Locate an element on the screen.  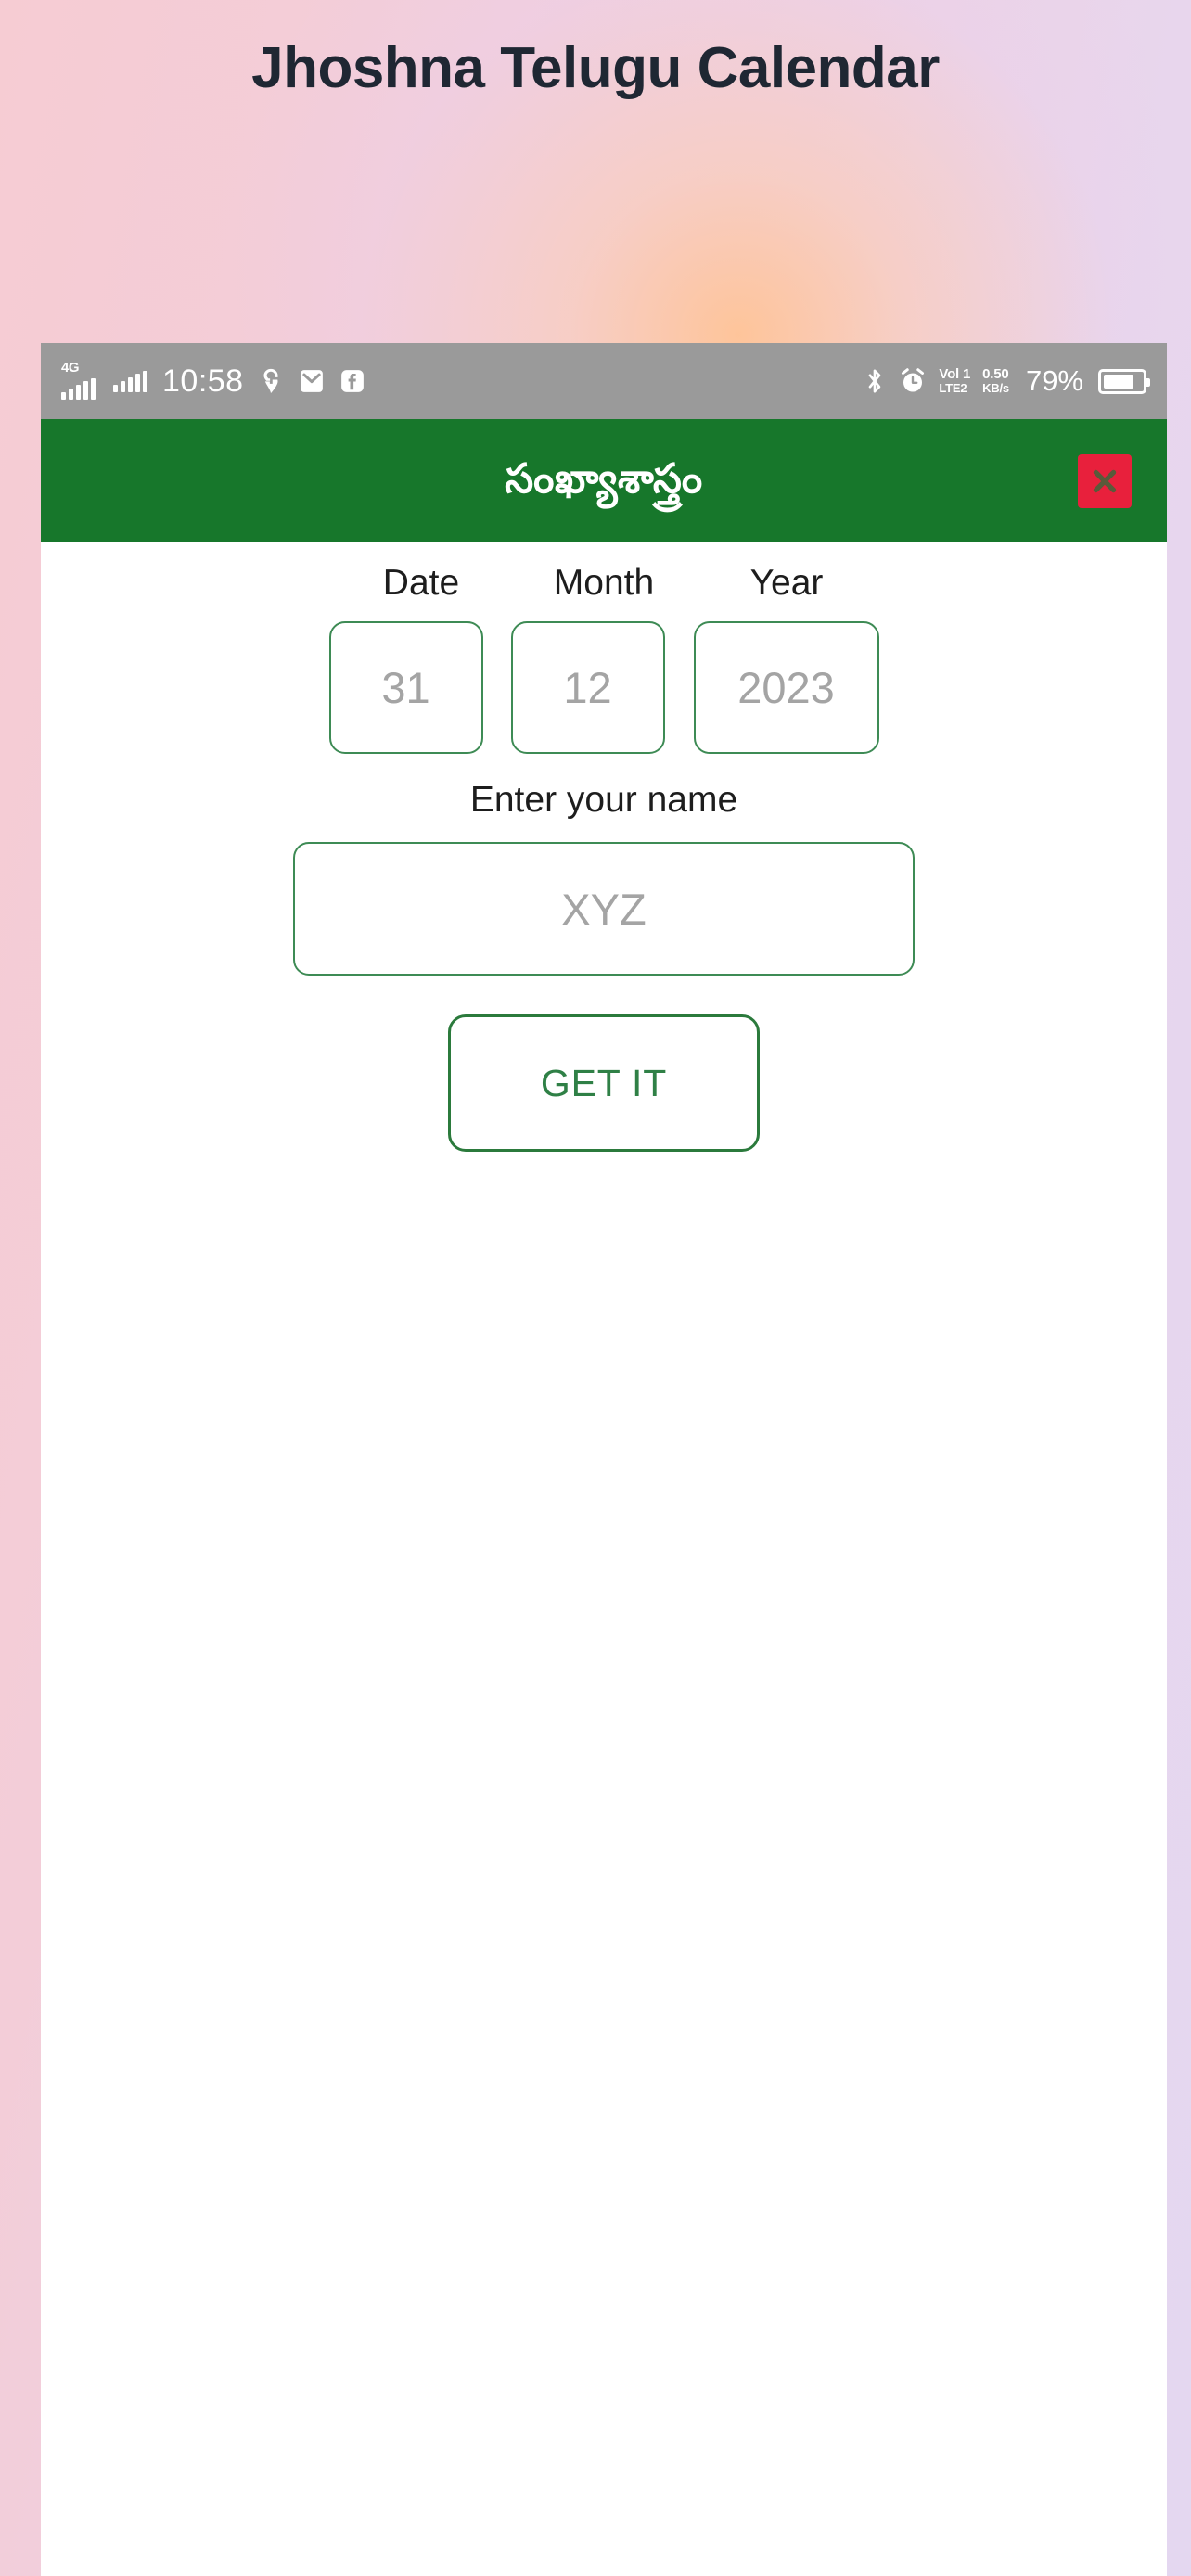
facebook-icon is located at coordinates (352, 381).